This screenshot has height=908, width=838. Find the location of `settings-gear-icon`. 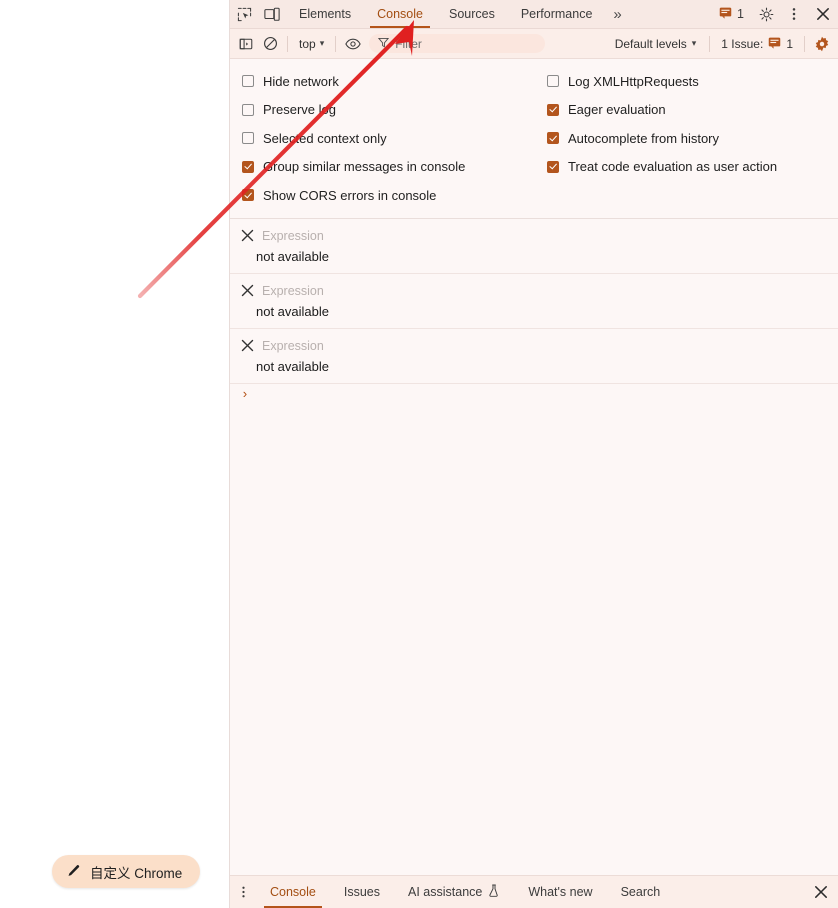

settings-gear-icon is located at coordinates (766, 14).